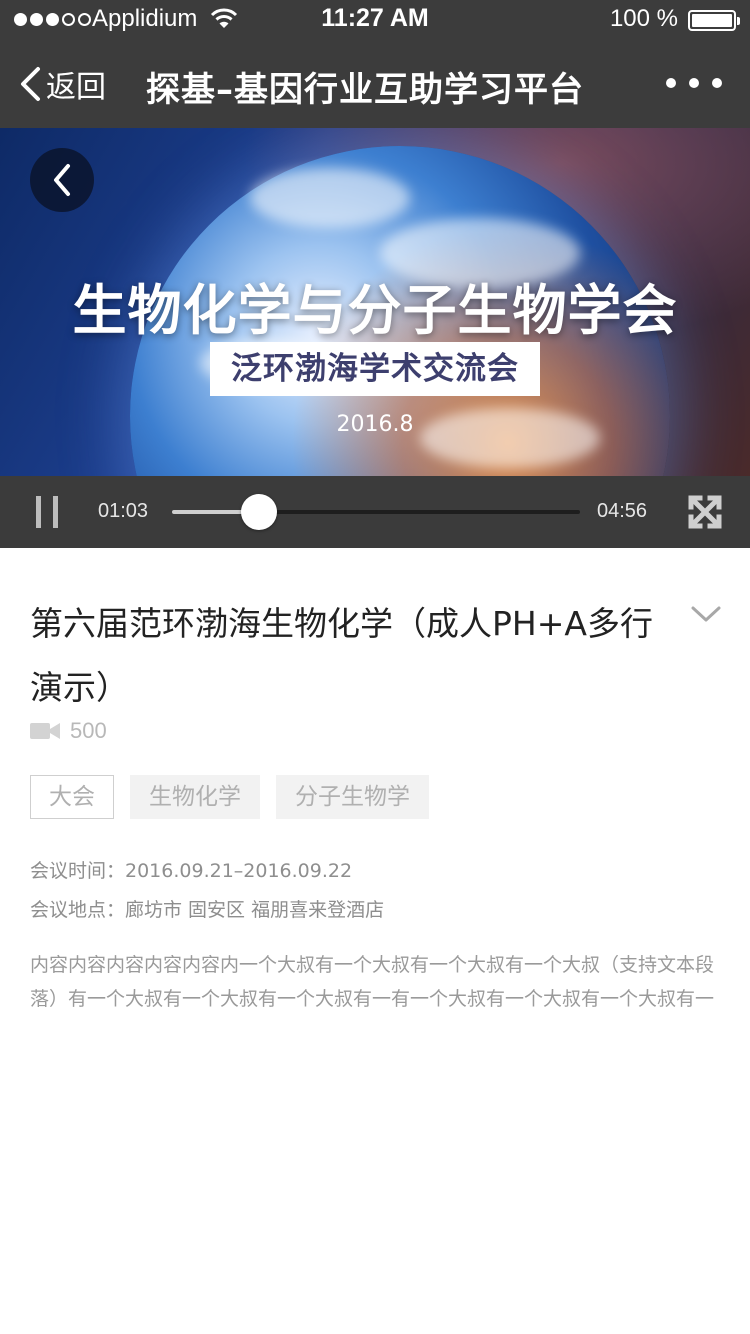 Image resolution: width=750 pixels, height=1334 pixels. What do you see at coordinates (88, 730) in the screenshot?
I see `view-count-label: 500` at bounding box center [88, 730].